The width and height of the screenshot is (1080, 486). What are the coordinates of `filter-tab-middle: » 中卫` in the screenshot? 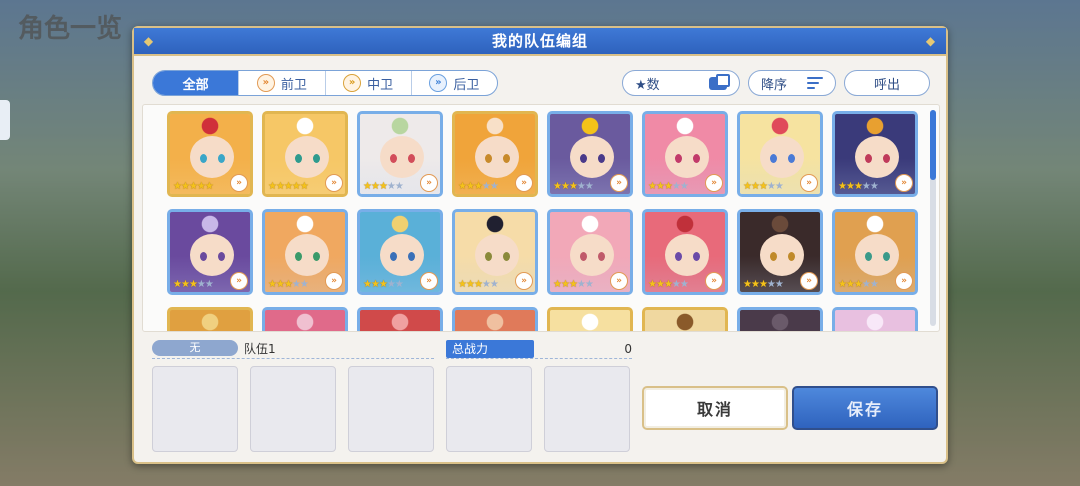 It's located at (369, 83).